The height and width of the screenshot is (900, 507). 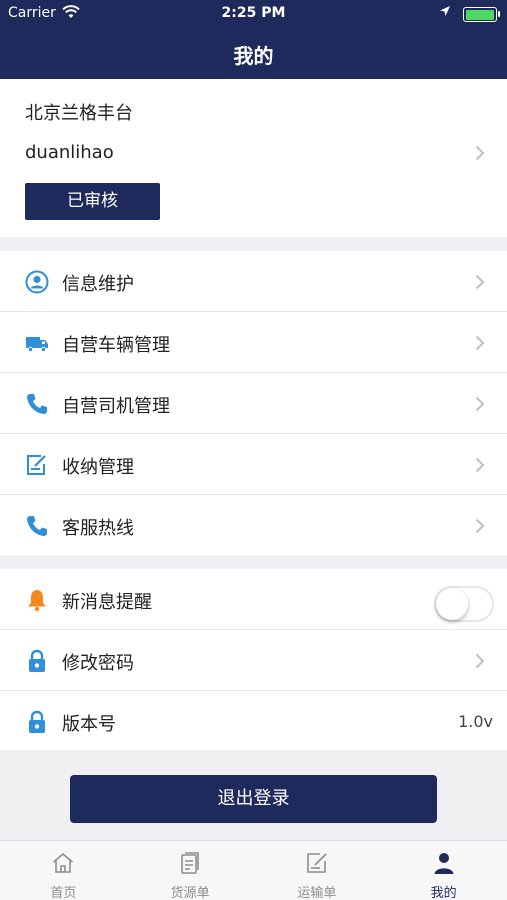 What do you see at coordinates (92, 201) in the screenshot?
I see `verified-status-badge: 已审核` at bounding box center [92, 201].